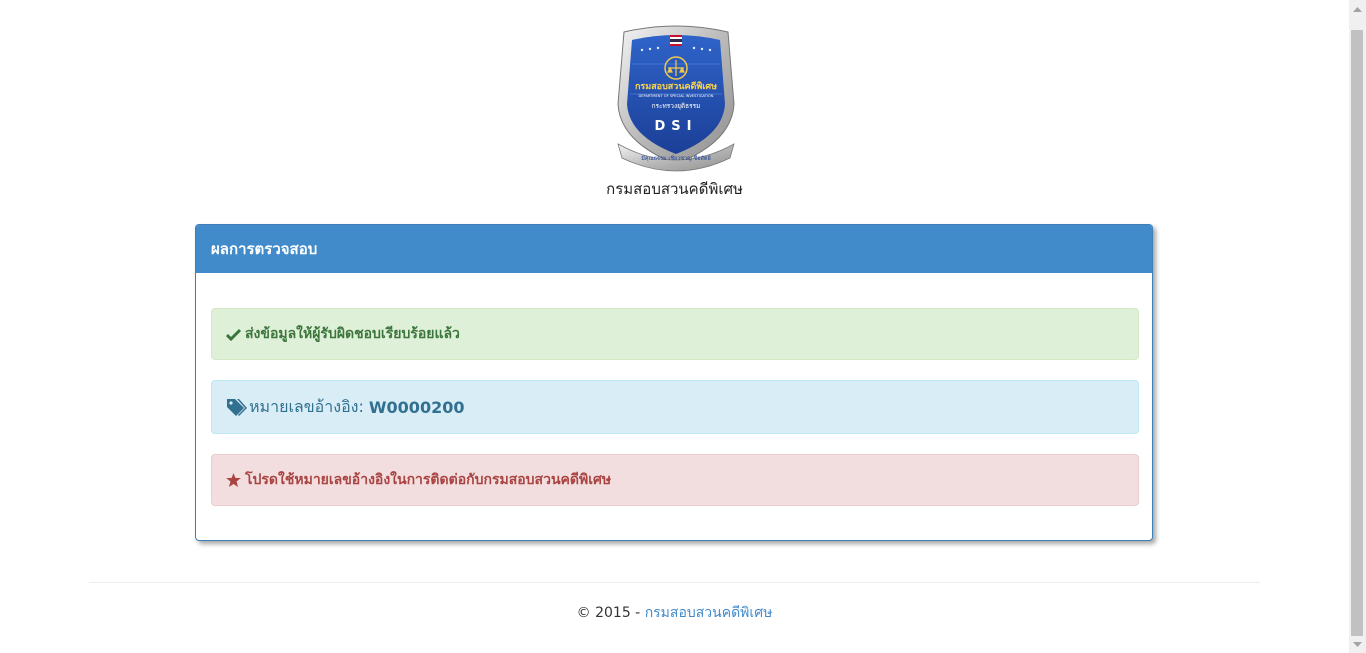  I want to click on vertical-scrollbar, so click(1357, 326).